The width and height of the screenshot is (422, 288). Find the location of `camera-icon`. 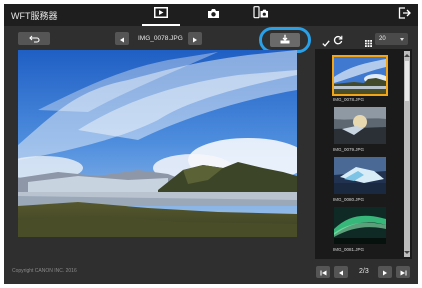

camera-icon is located at coordinates (213, 15).